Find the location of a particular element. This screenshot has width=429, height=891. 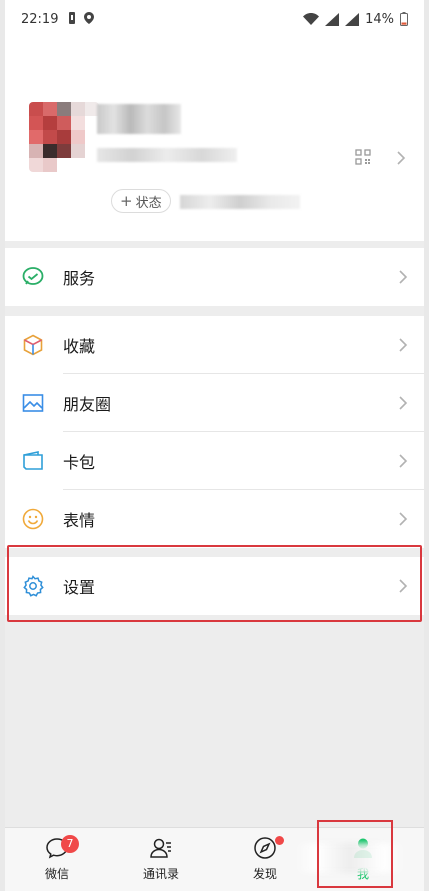

menu-label-moments: 朋友圈 is located at coordinates (87, 404).